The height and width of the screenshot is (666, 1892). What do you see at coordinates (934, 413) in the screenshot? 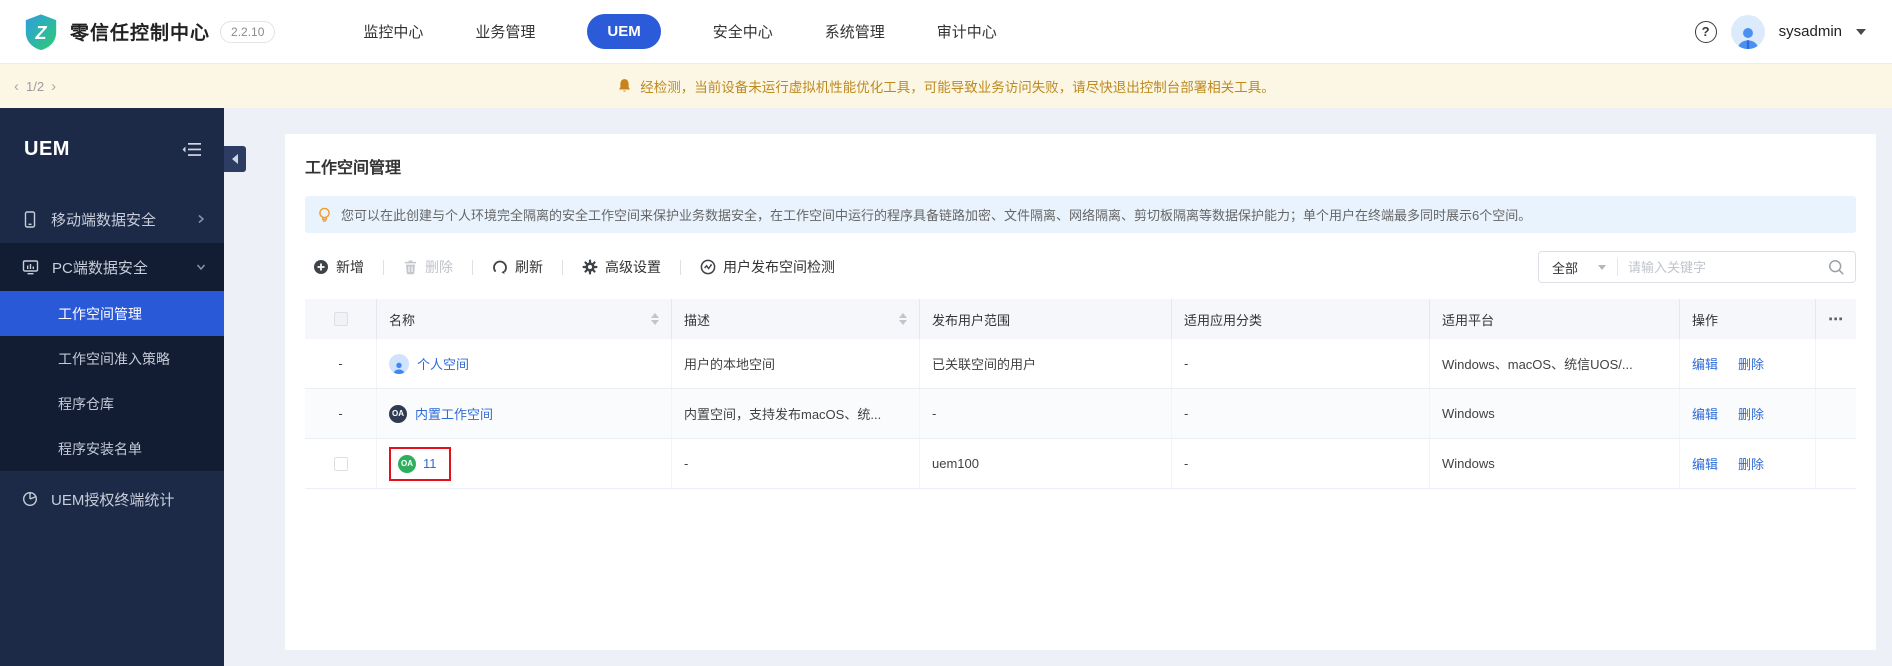
I see `cell-text: -` at bounding box center [934, 413].